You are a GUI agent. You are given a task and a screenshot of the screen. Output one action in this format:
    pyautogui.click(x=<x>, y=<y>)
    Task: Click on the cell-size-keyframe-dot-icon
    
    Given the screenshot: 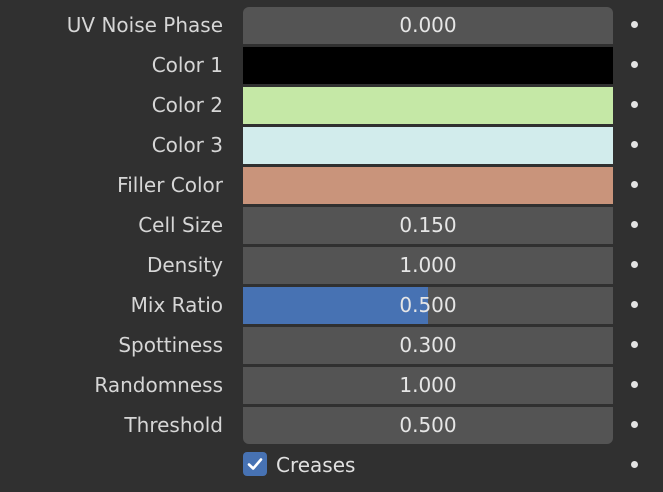 What is the action you would take?
    pyautogui.click(x=634, y=224)
    